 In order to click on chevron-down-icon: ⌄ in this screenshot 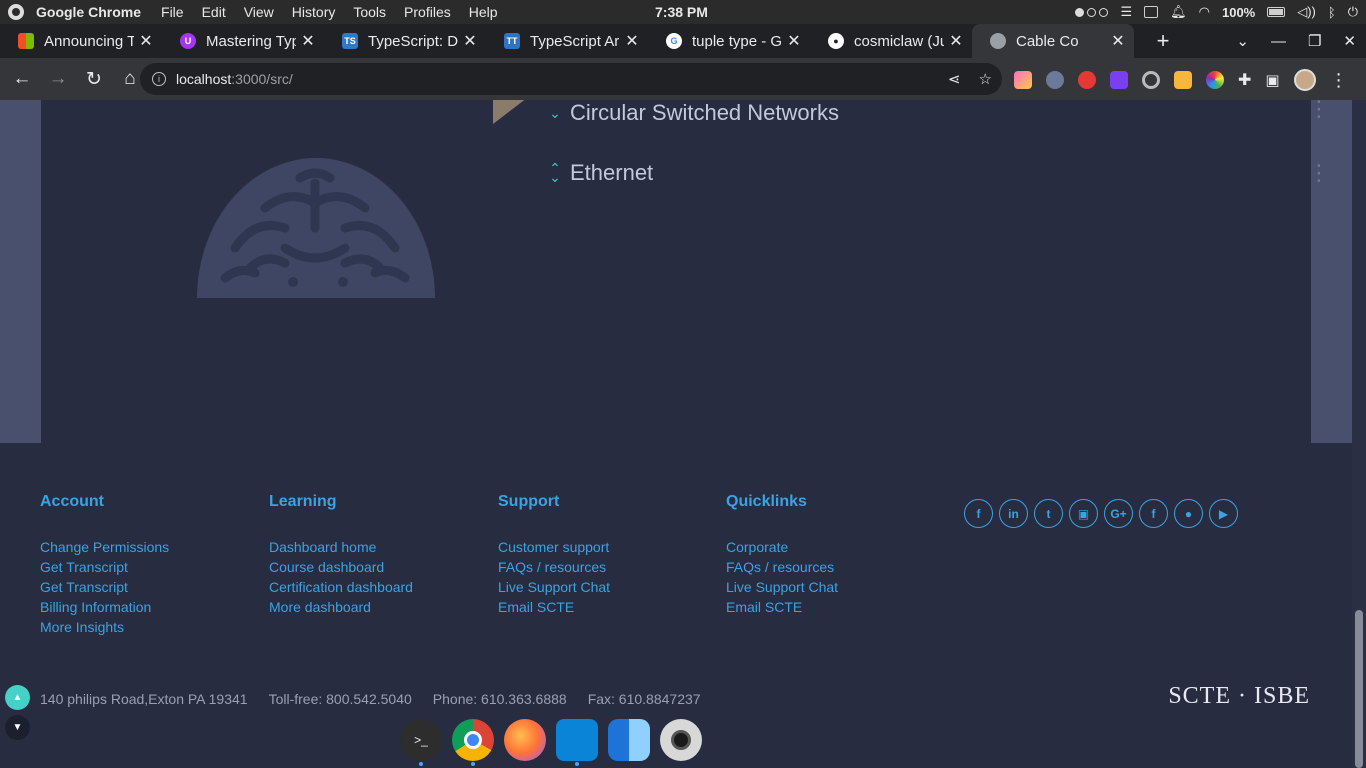, I will do `click(555, 113)`.